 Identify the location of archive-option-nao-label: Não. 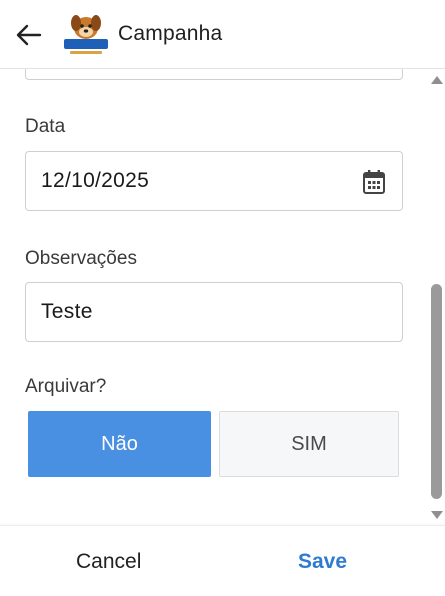
(119, 443).